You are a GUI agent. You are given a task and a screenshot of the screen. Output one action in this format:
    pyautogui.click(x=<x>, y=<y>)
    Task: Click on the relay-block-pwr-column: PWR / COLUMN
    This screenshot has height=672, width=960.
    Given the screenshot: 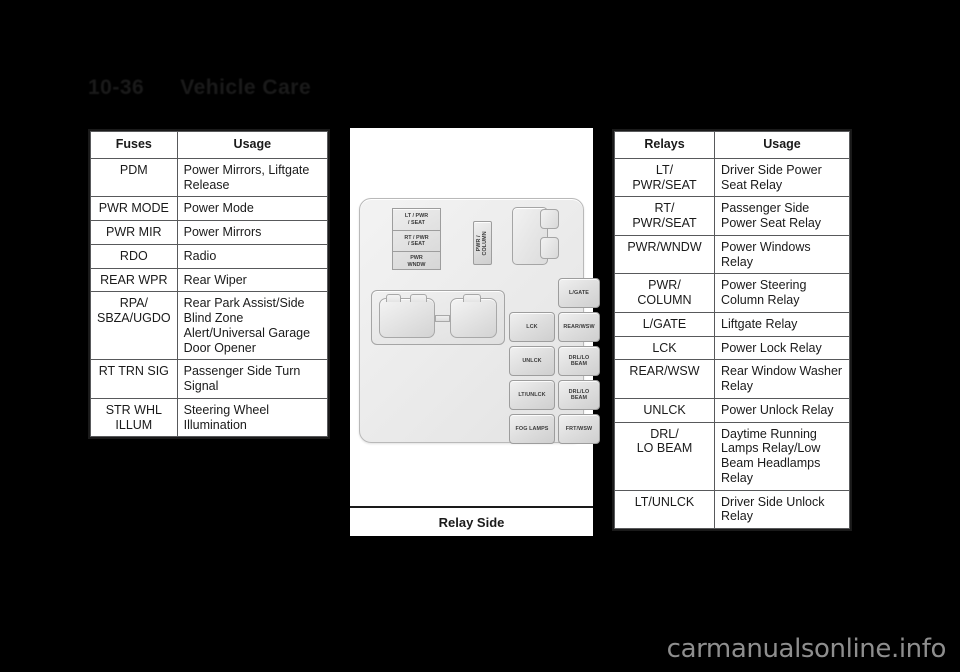 What is the action you would take?
    pyautogui.click(x=482, y=243)
    